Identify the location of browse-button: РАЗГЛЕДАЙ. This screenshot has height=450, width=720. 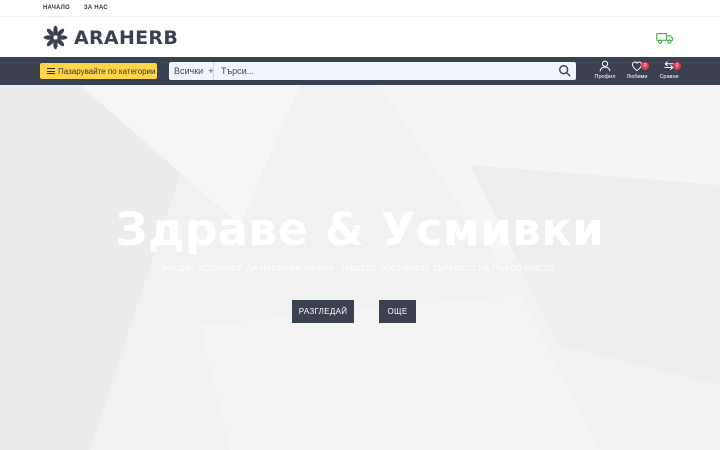
(323, 311).